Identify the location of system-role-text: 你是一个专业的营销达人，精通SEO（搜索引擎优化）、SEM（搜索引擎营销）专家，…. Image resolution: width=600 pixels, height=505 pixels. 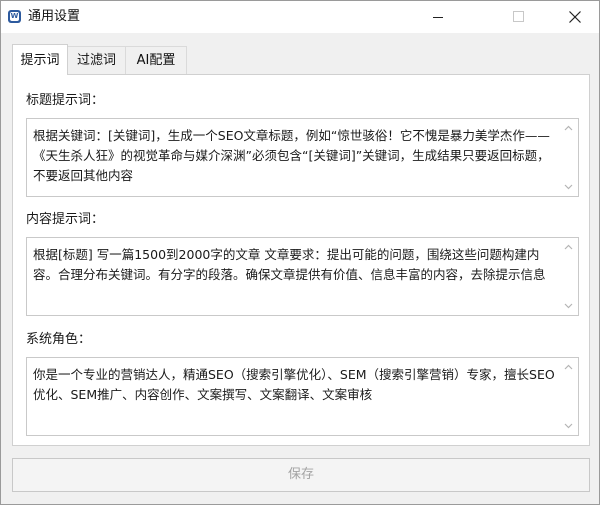
(294, 384).